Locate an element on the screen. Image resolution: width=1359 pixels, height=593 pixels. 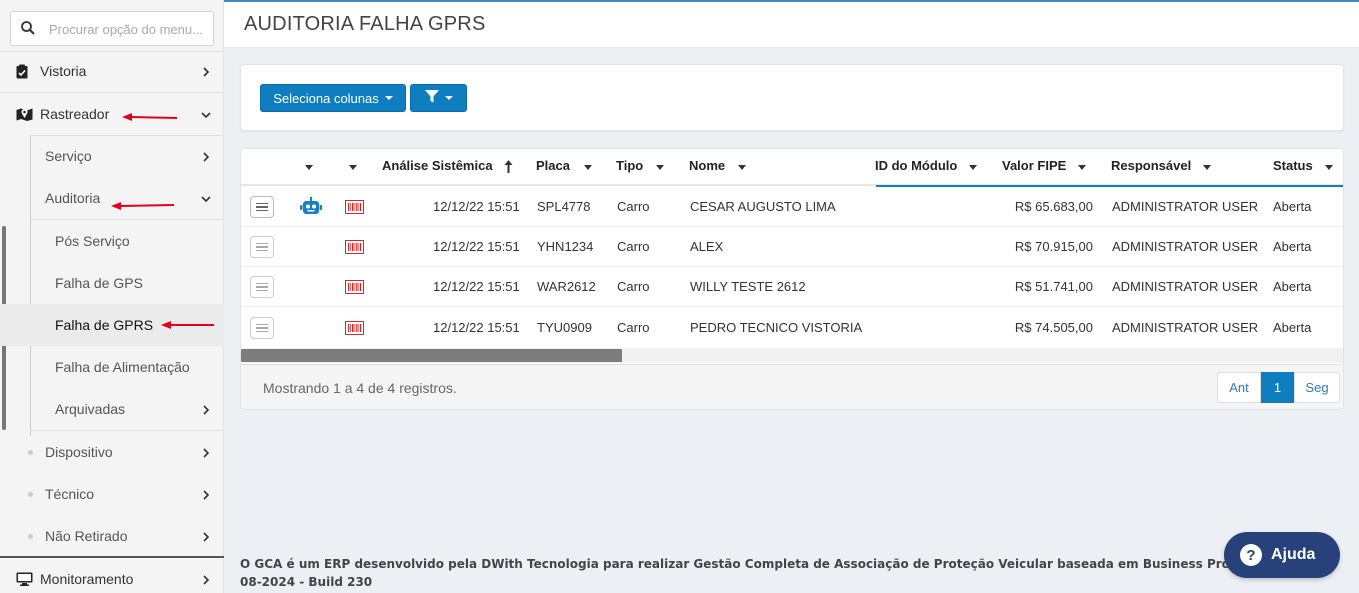
sidebar-item-servico: Serviço is located at coordinates (112, 156).